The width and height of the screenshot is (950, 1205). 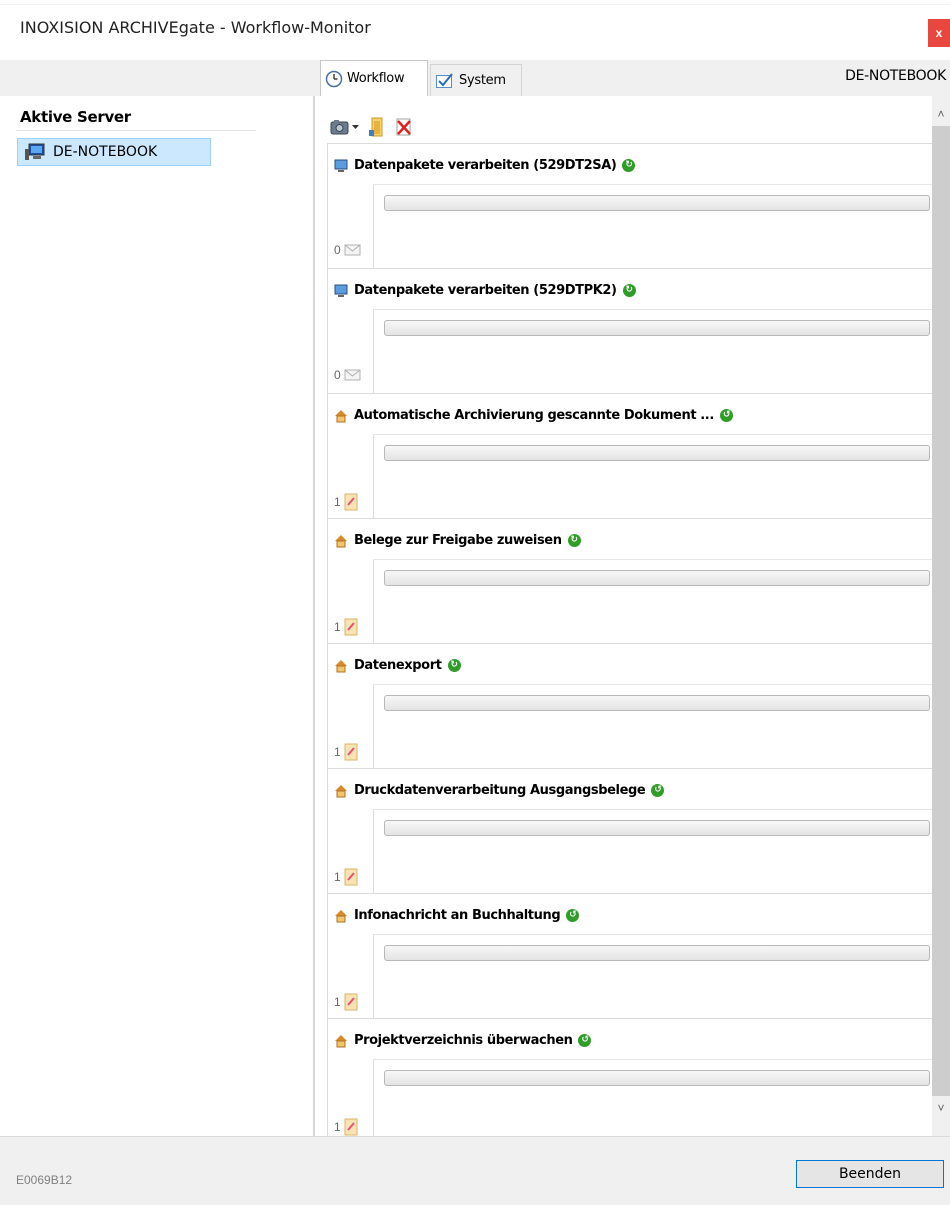 I want to click on workflow-header: Projektverzeichnis überwachen ↺, so click(x=463, y=1040).